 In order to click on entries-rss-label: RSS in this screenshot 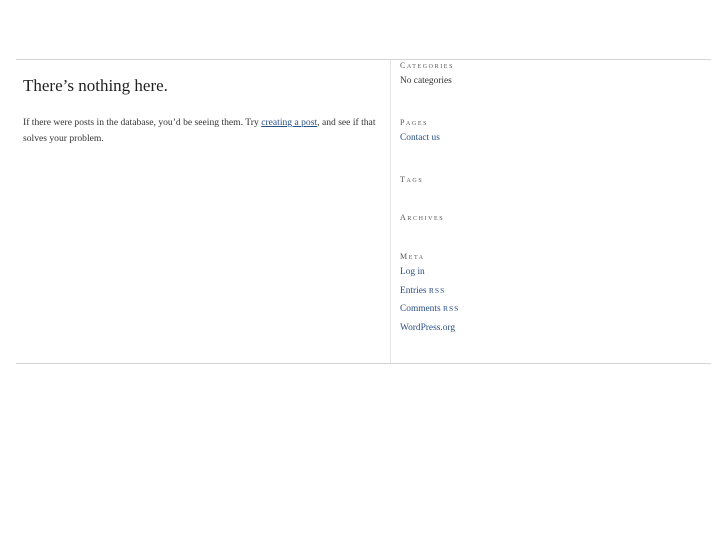, I will do `click(437, 290)`.